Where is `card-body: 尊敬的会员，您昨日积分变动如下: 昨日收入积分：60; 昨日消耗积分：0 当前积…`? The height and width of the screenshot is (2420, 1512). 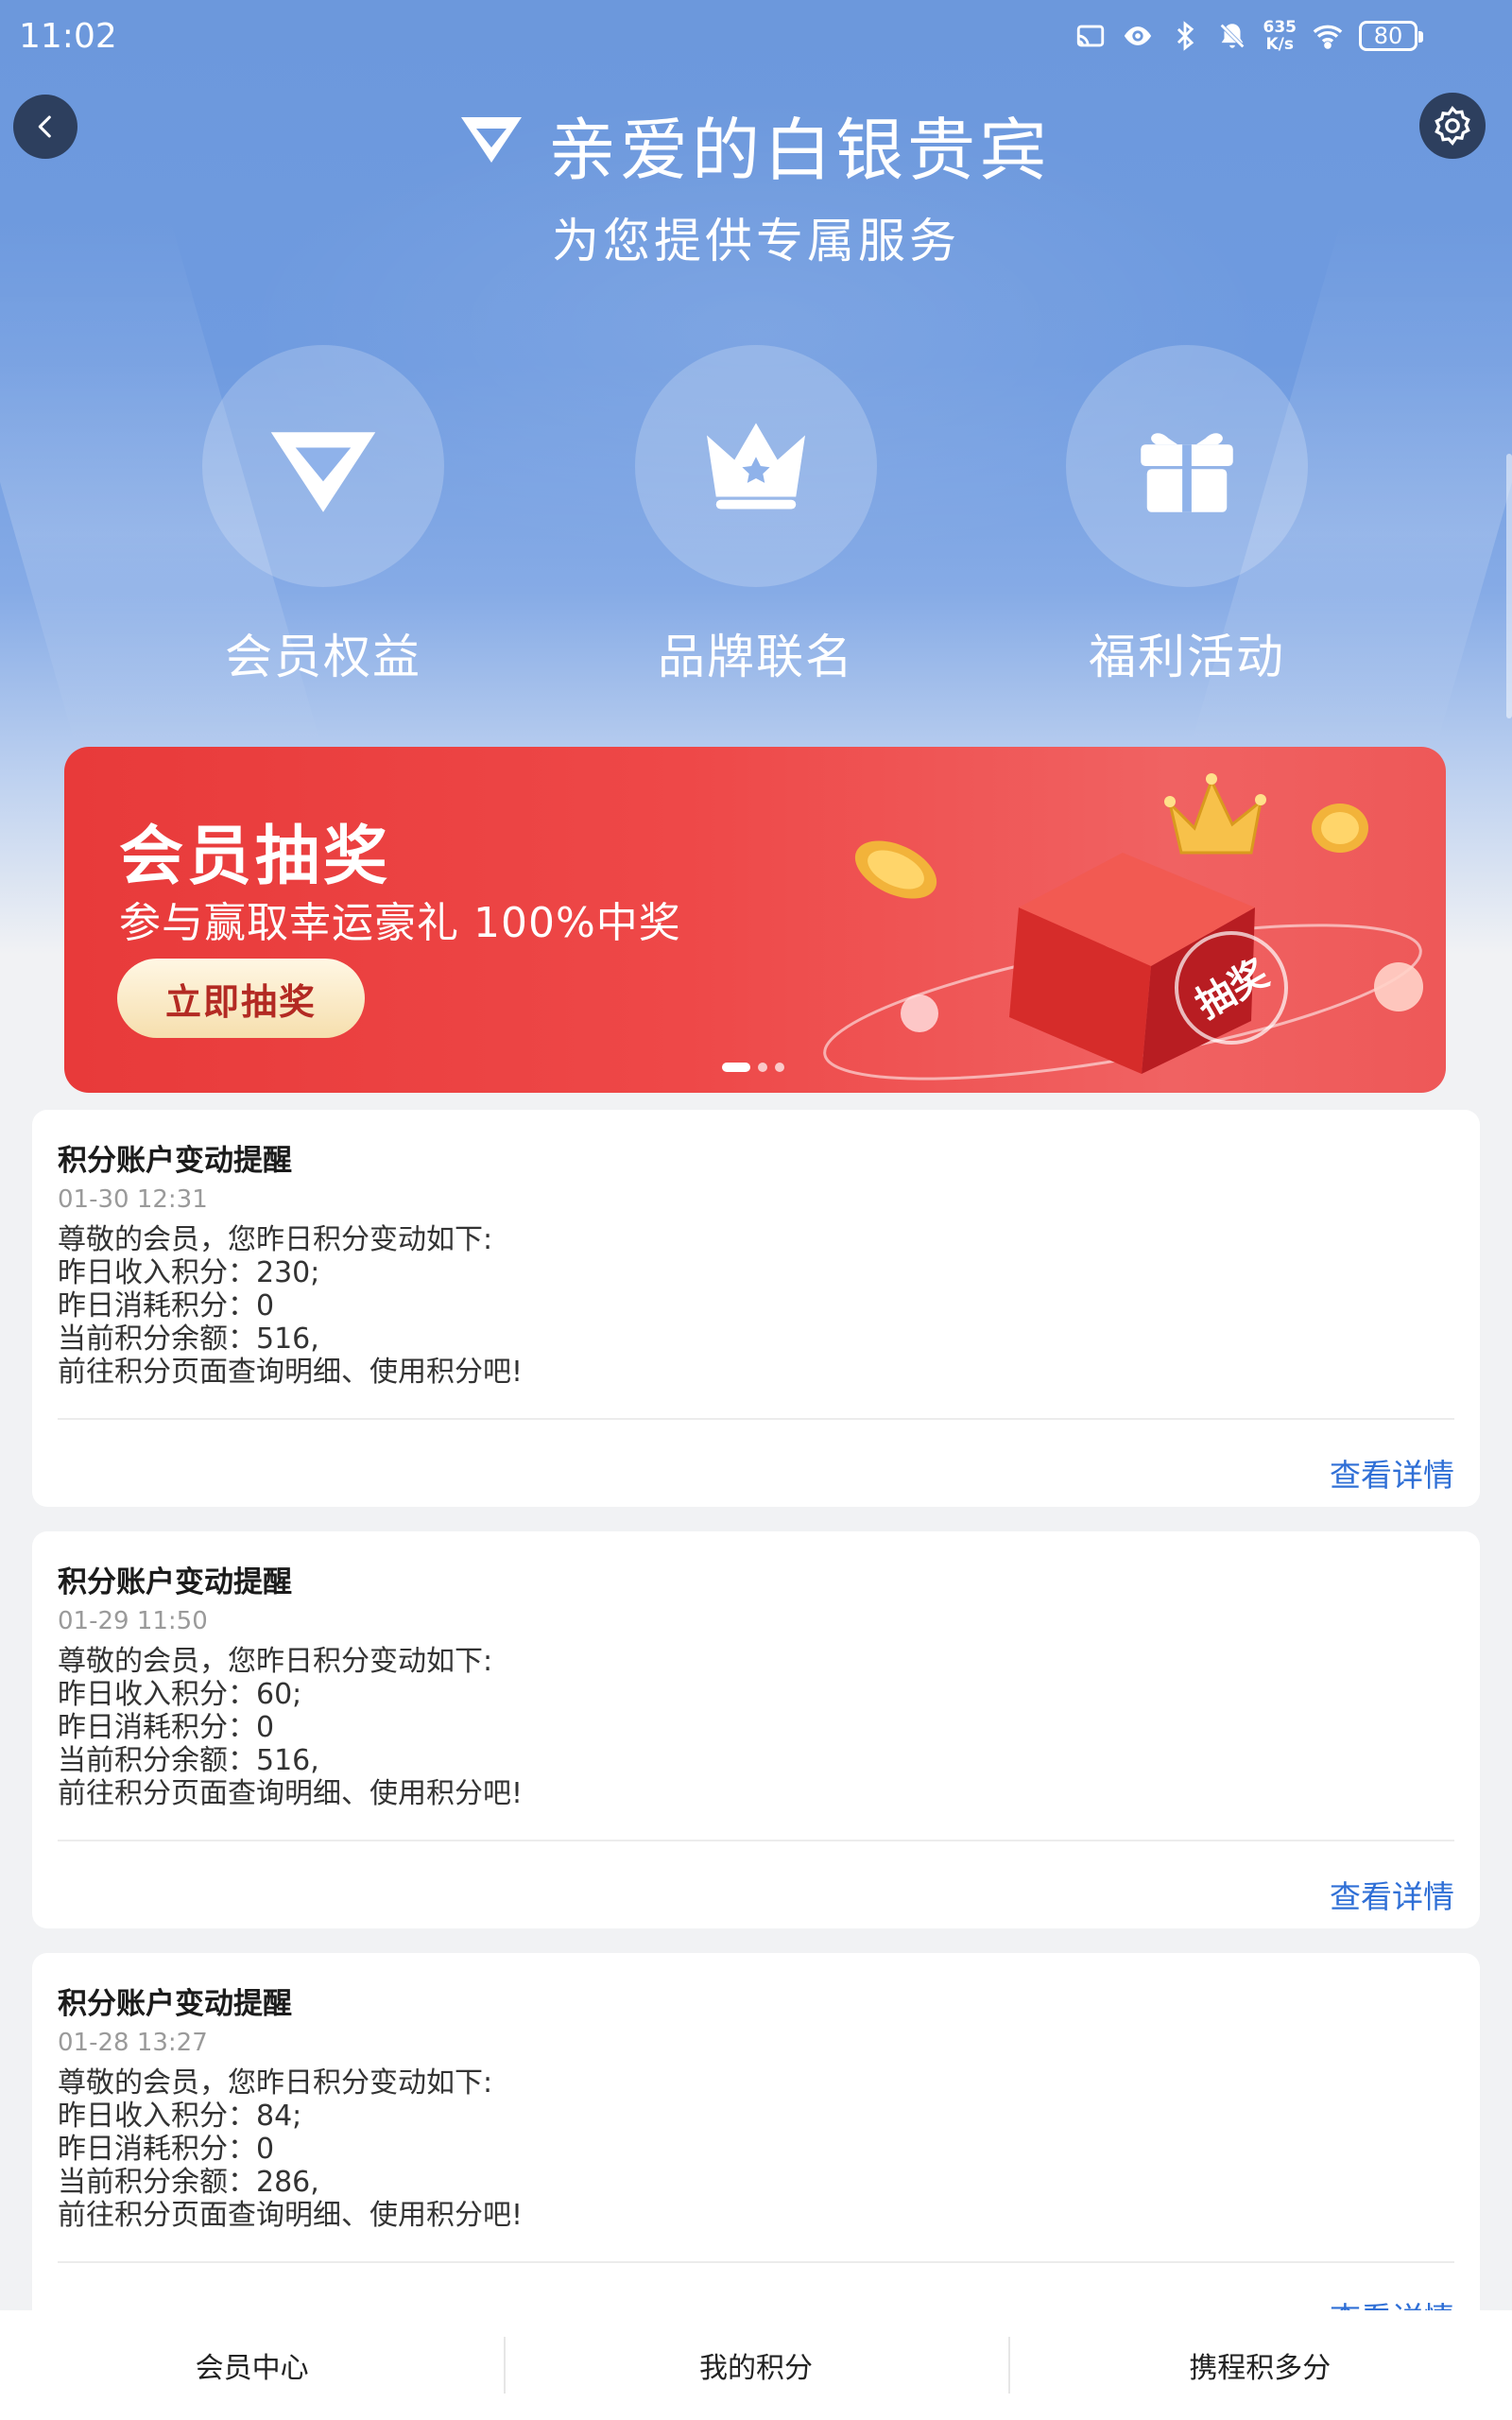
card-body: 尊敬的会员，您昨日积分变动如下: 昨日收入积分：60; 昨日消耗积分：0 当前积… is located at coordinates (290, 1727).